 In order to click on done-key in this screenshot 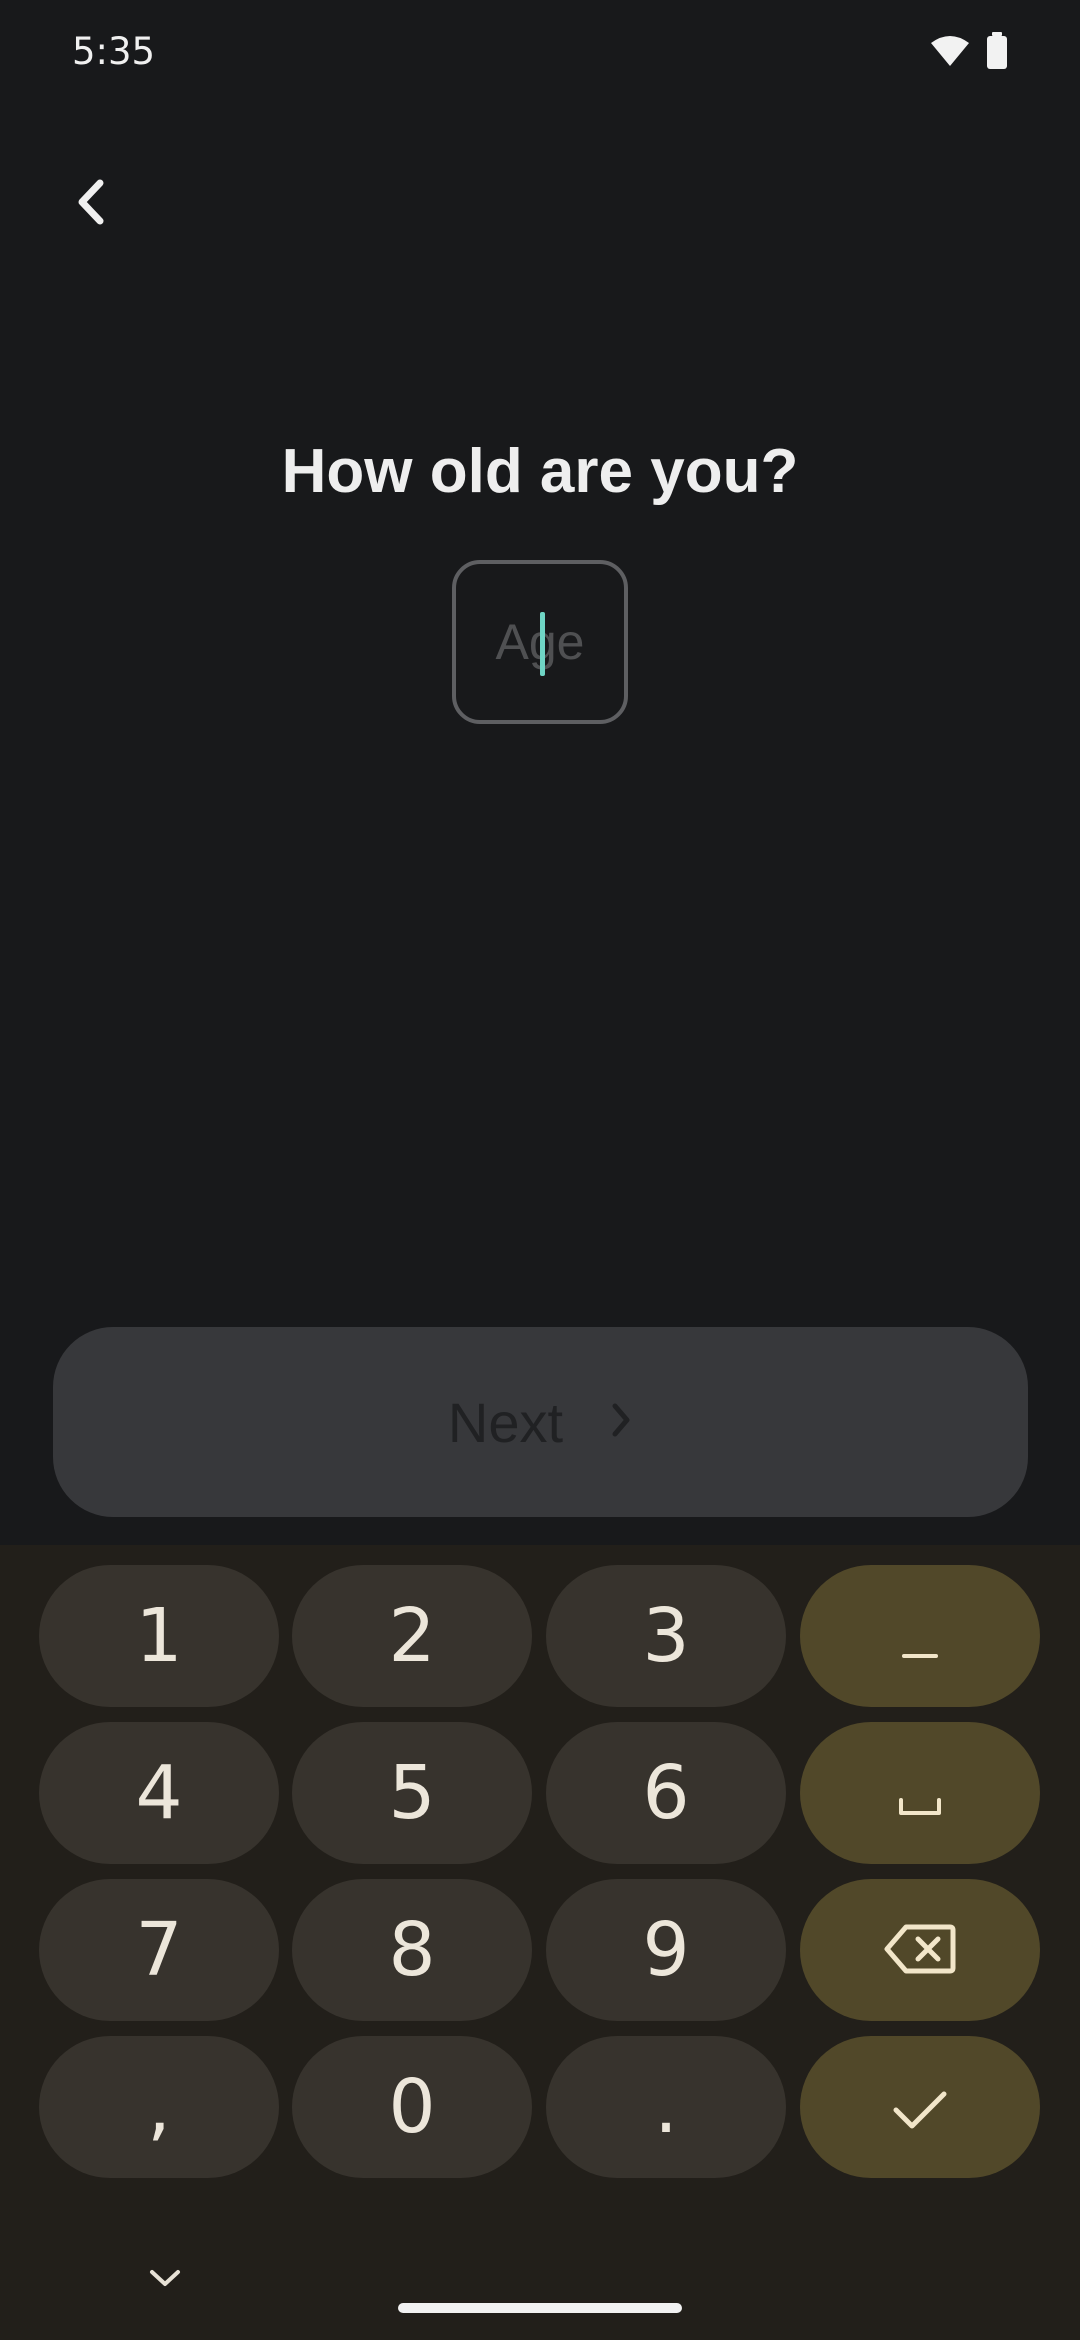, I will do `click(920, 2107)`.